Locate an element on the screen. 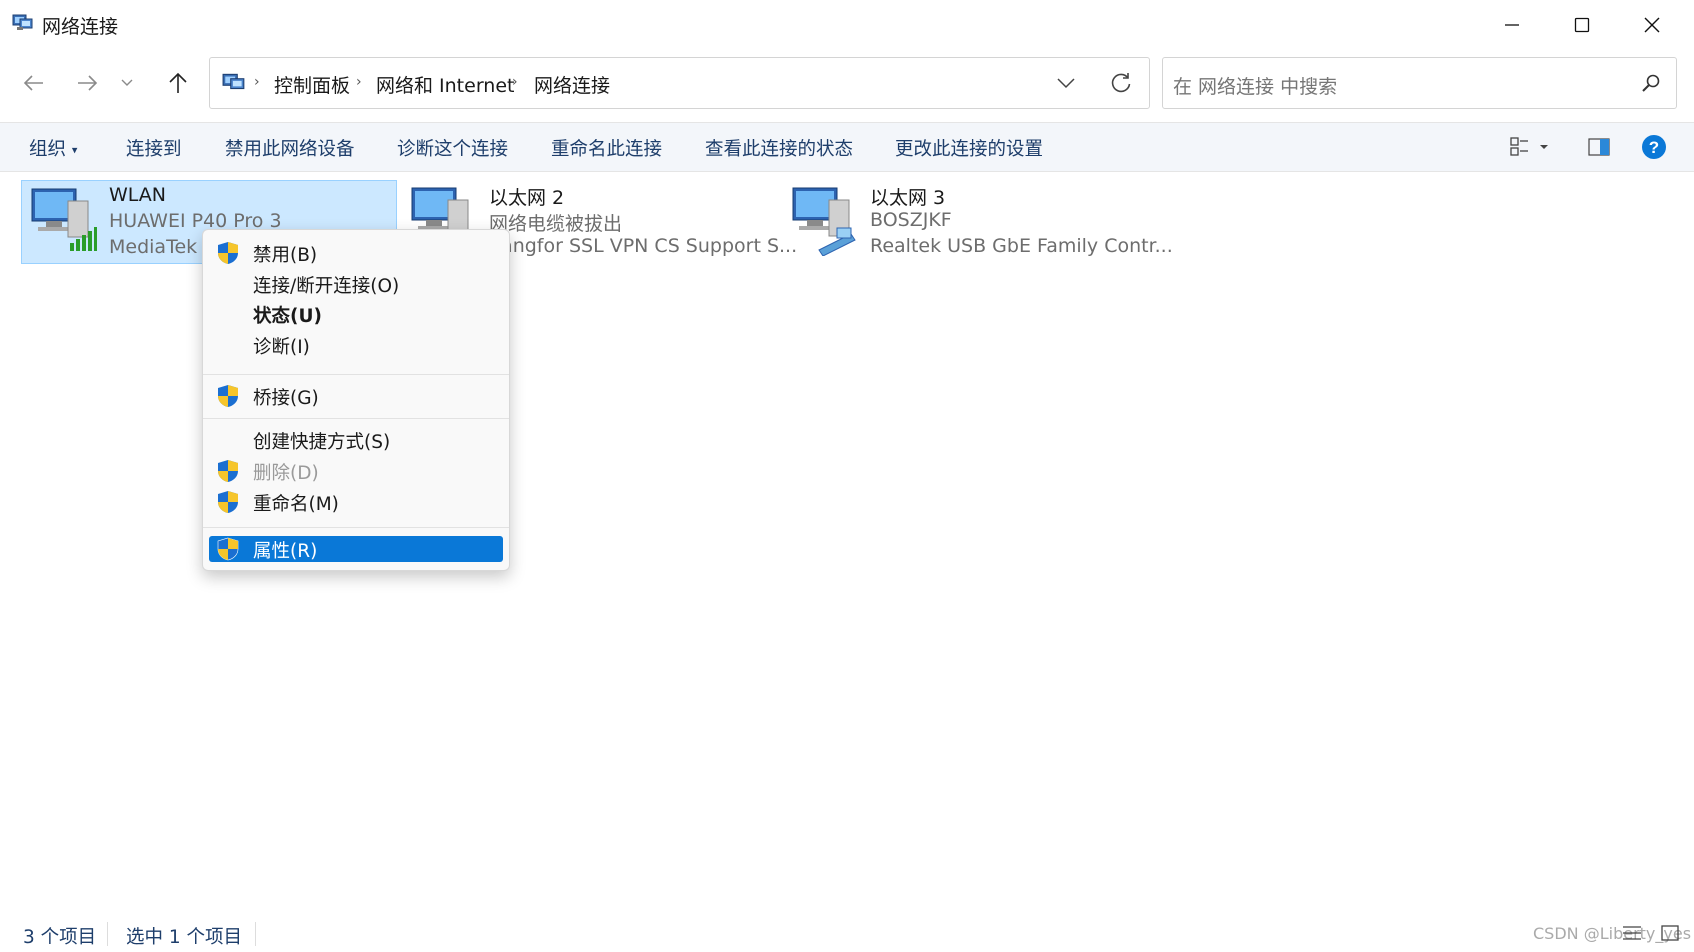 This screenshot has width=1694, height=952. network-location-icon is located at coordinates (233, 81).